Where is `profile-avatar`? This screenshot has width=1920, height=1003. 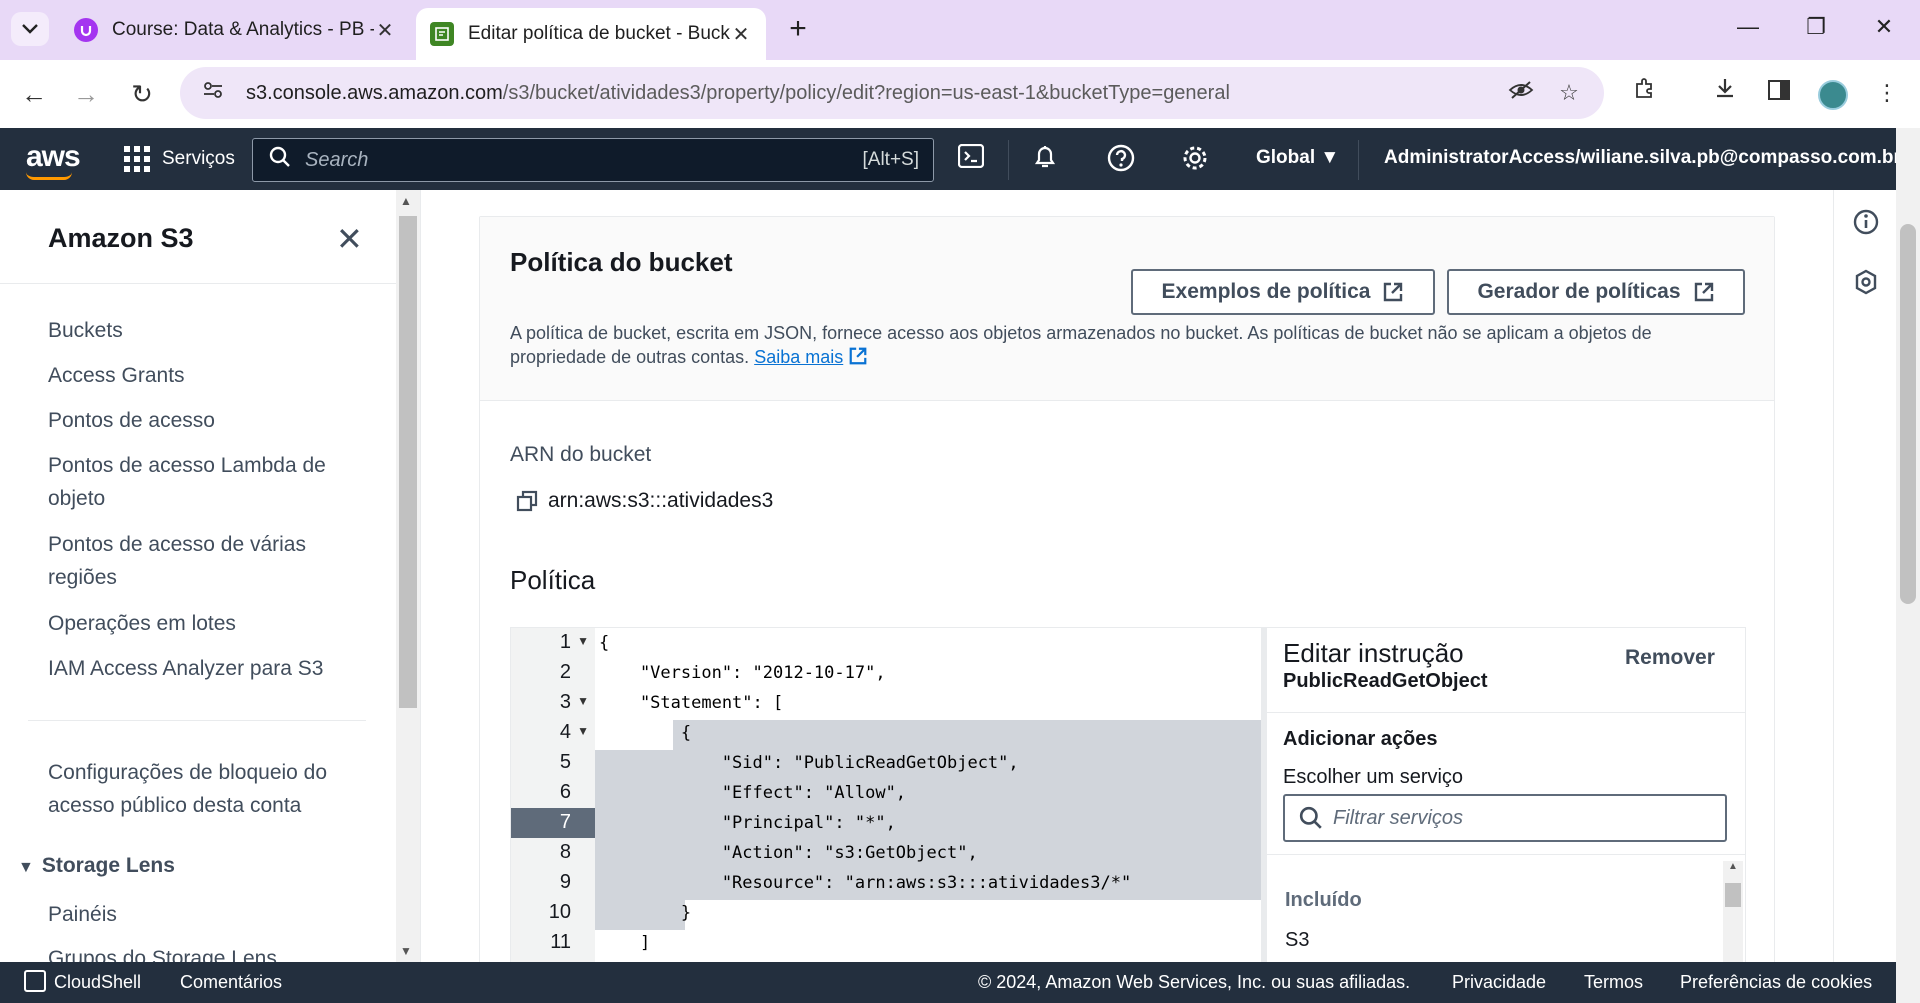
profile-avatar is located at coordinates (1833, 95).